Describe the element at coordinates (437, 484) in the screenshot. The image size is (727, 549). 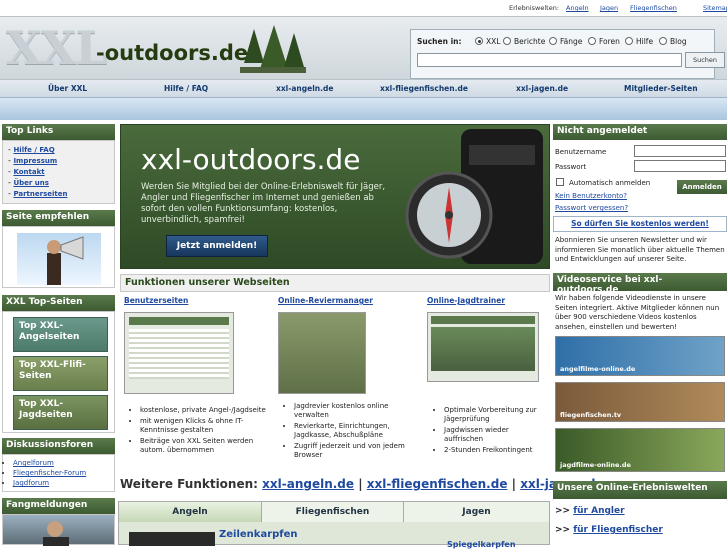
I see `more-link-fliegenfischen: xxl-fliegenfischen.de` at that location.